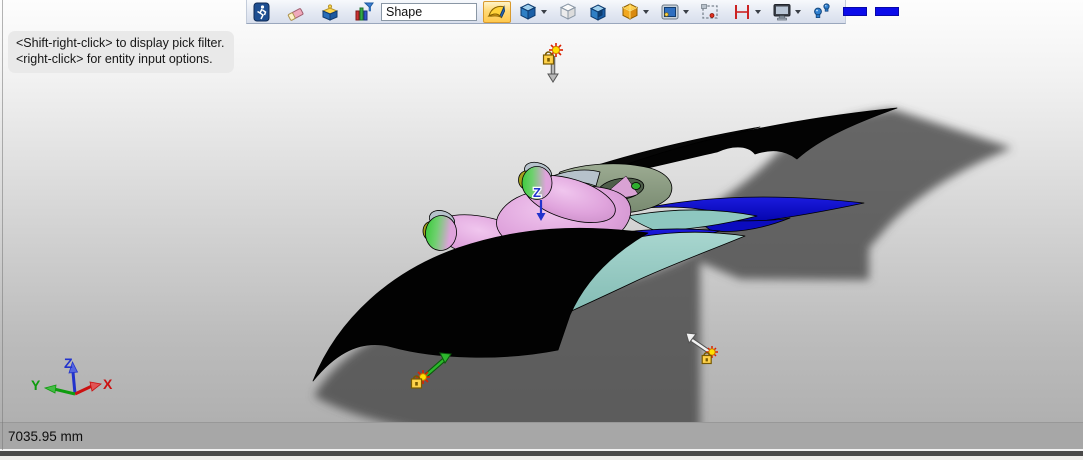 The width and height of the screenshot is (1083, 460). I want to click on status-bar: 7035.95 mm, so click(541, 435).